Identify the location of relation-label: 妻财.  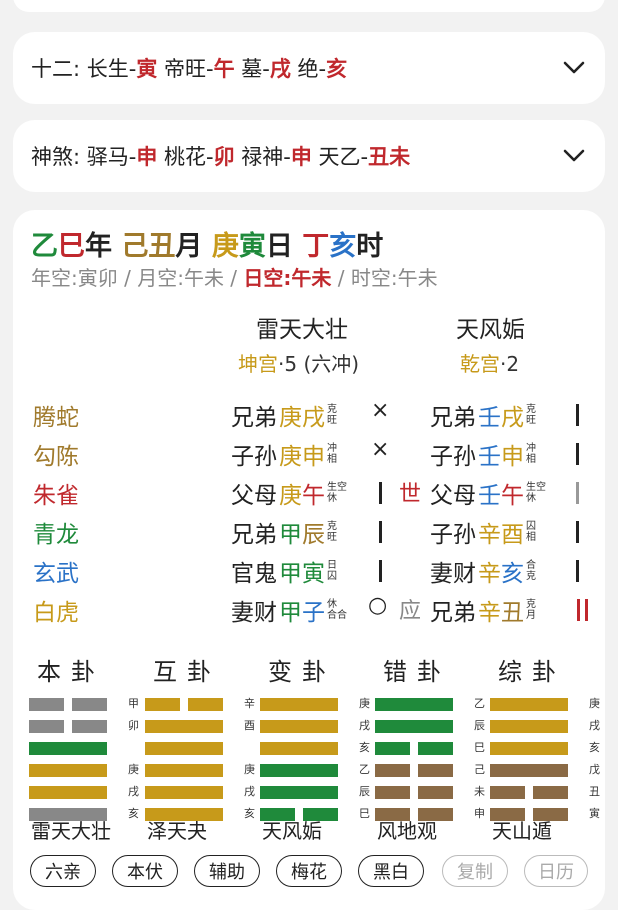
(453, 574).